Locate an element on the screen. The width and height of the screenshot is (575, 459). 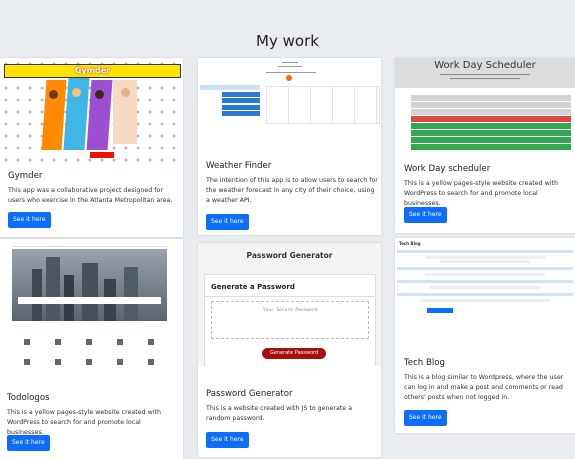
project-title: Tech Blog is located at coordinates (424, 363).